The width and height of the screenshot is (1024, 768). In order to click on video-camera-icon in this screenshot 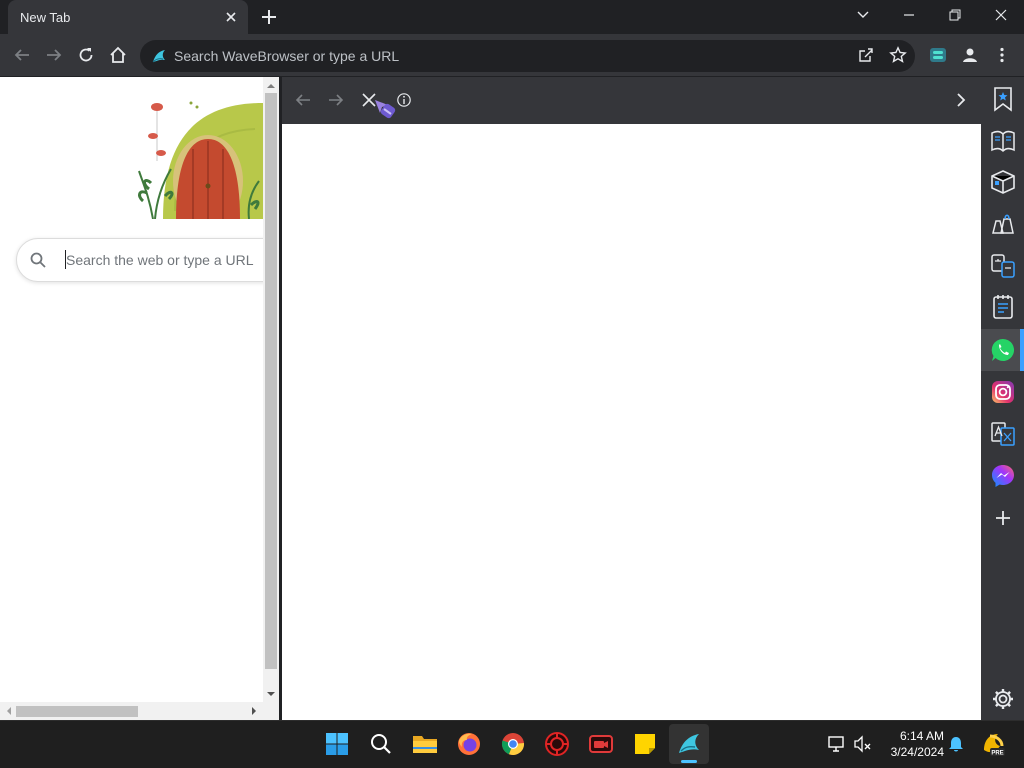, I will do `click(601, 744)`.